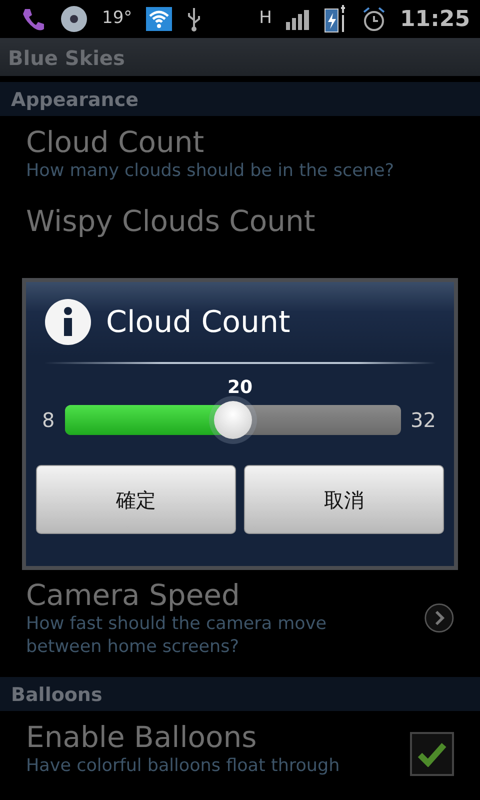 The image size is (480, 800). I want to click on checkbox, so click(432, 754).